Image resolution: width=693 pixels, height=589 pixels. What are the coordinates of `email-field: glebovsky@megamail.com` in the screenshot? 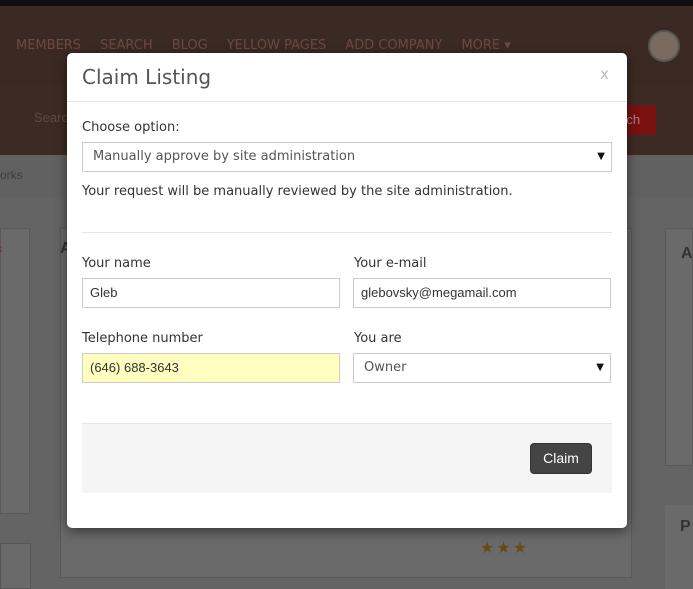 It's located at (482, 293).